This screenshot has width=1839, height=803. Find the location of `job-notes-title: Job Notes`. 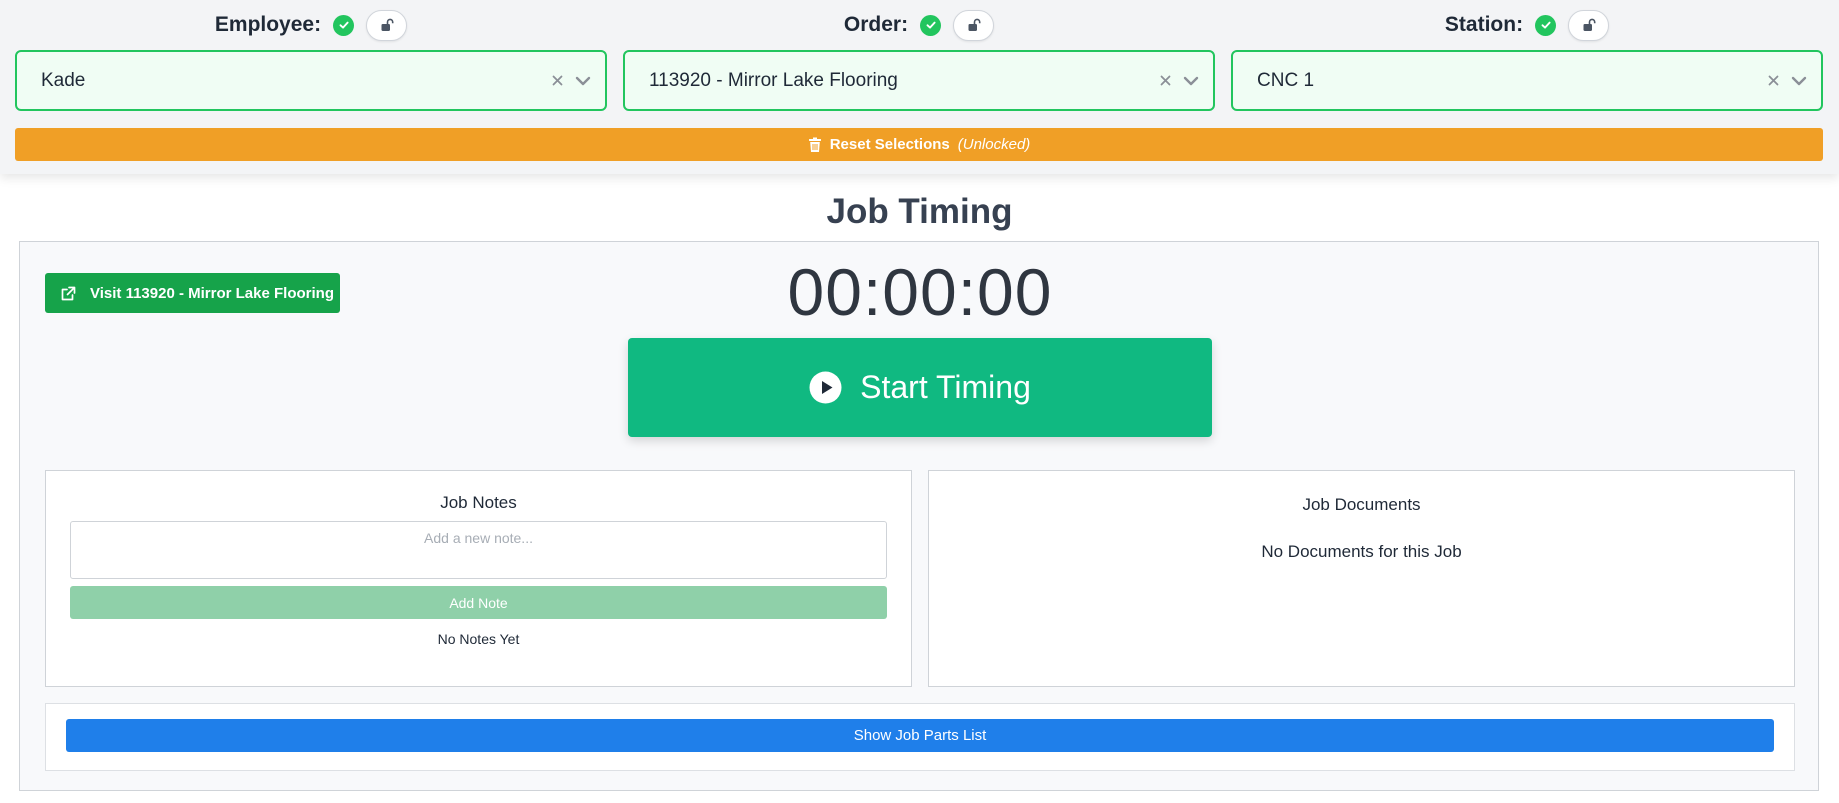

job-notes-title: Job Notes is located at coordinates (478, 502).